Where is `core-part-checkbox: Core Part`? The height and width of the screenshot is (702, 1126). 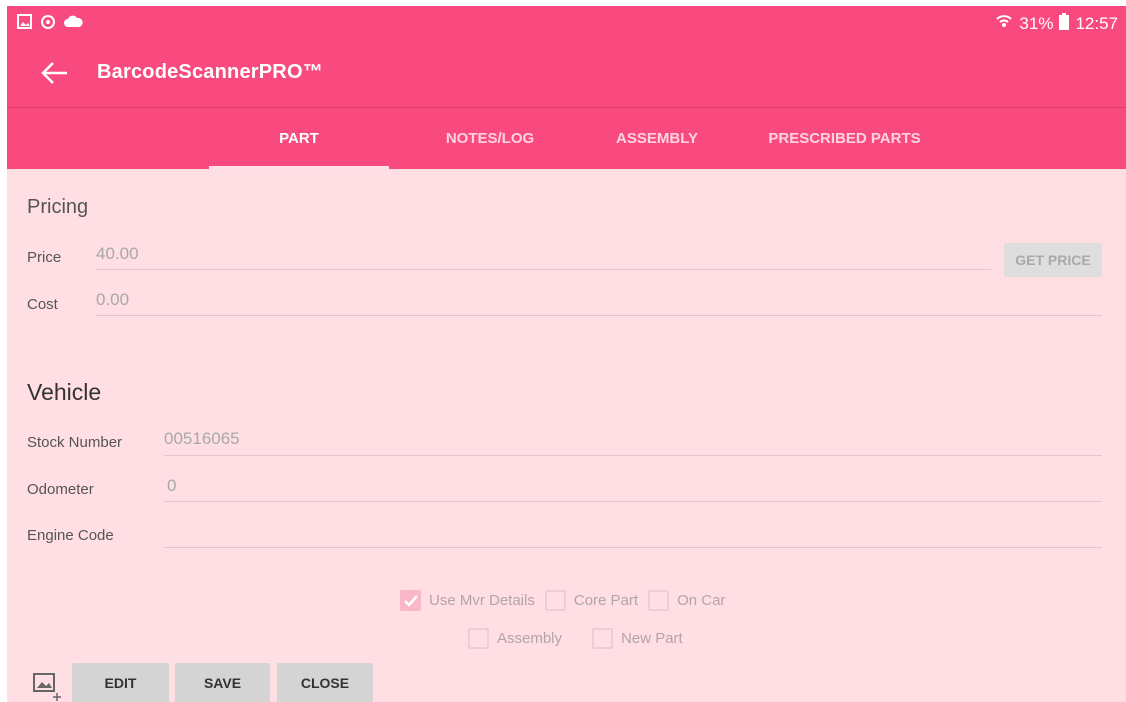
core-part-checkbox: Core Part is located at coordinates (591, 600).